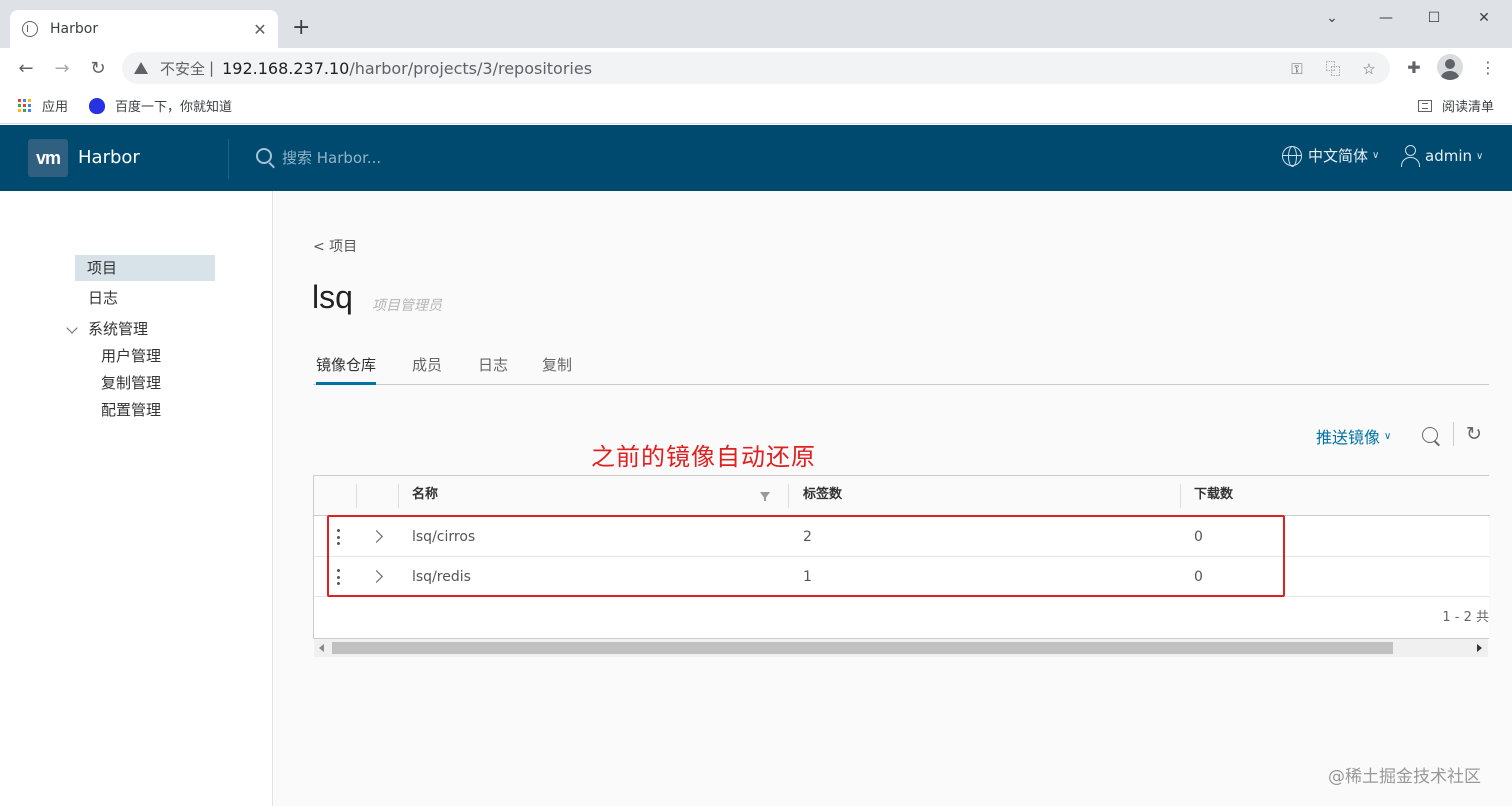  What do you see at coordinates (136, 498) in the screenshot?
I see `sidebar: 项目 日志 系统管理 用户管理 复制管理 配置管理` at bounding box center [136, 498].